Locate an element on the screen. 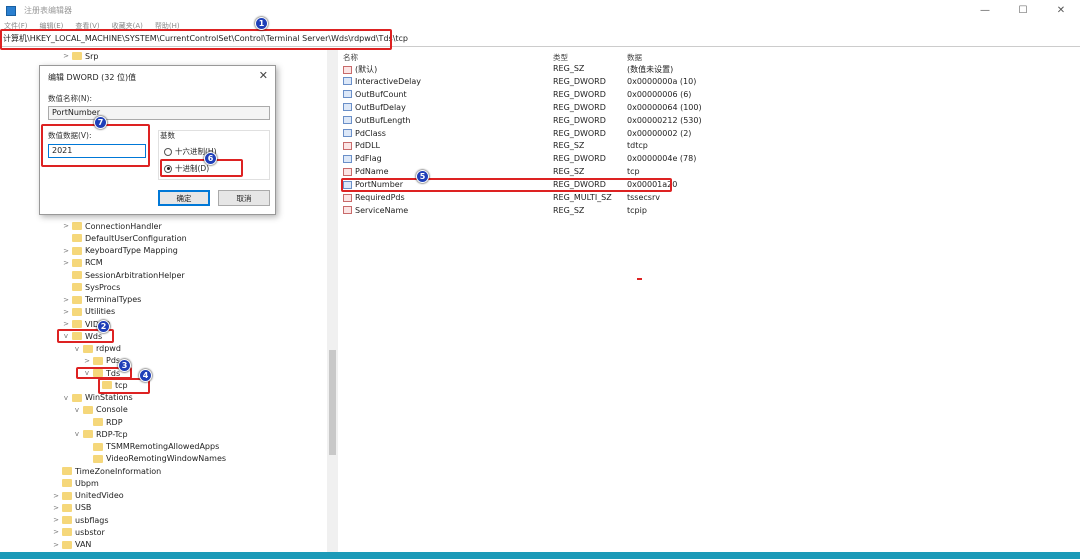 The width and height of the screenshot is (1080, 559). value-name: PdFlag is located at coordinates (368, 159).